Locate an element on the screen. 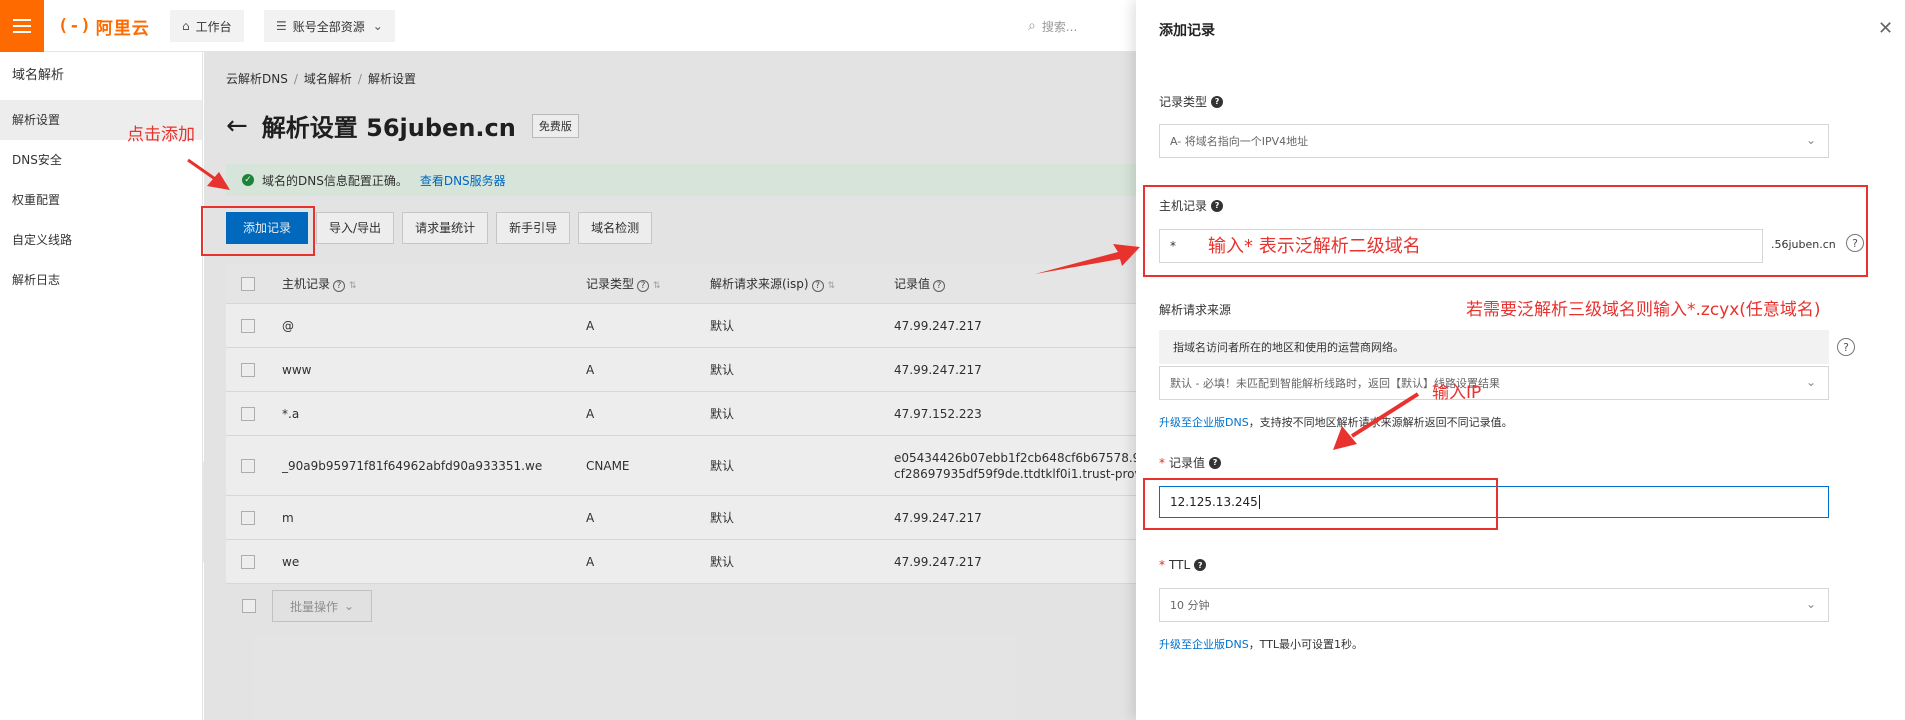 The width and height of the screenshot is (1905, 720). logo-mark: (-) is located at coordinates (75, 26).